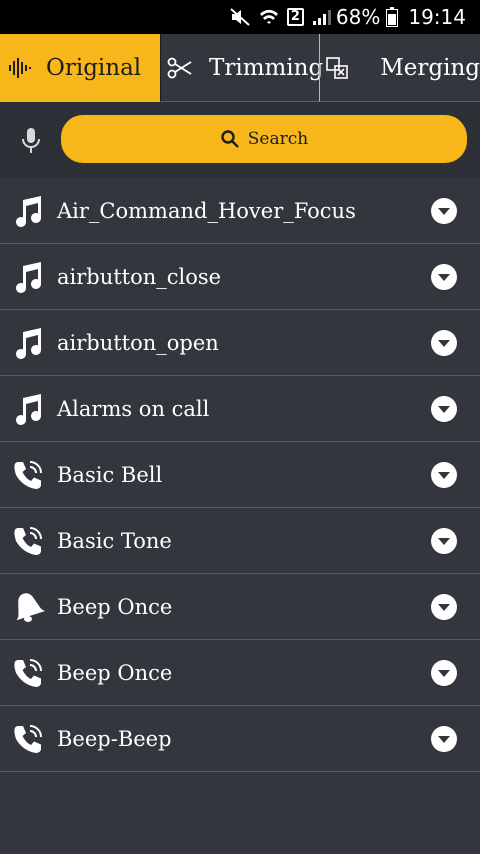 This screenshot has width=480, height=854. What do you see at coordinates (133, 409) in the screenshot?
I see `item-label: Alarms on call` at bounding box center [133, 409].